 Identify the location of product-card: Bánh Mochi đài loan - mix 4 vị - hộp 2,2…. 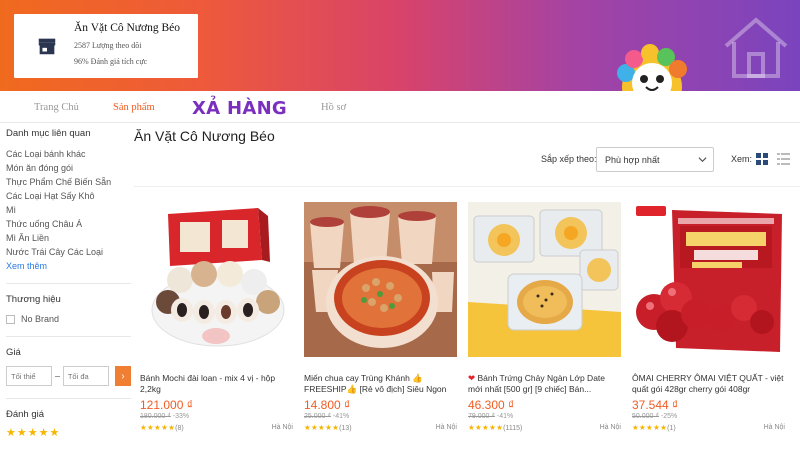
(216, 322).